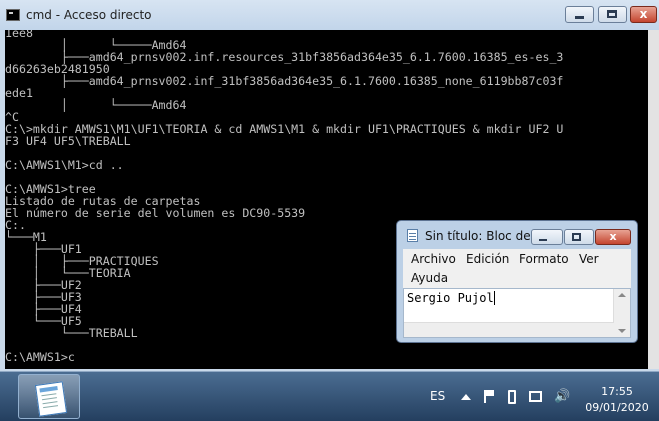 This screenshot has height=421, width=659. What do you see at coordinates (622, 295) in the screenshot?
I see `scroll-up-icon` at bounding box center [622, 295].